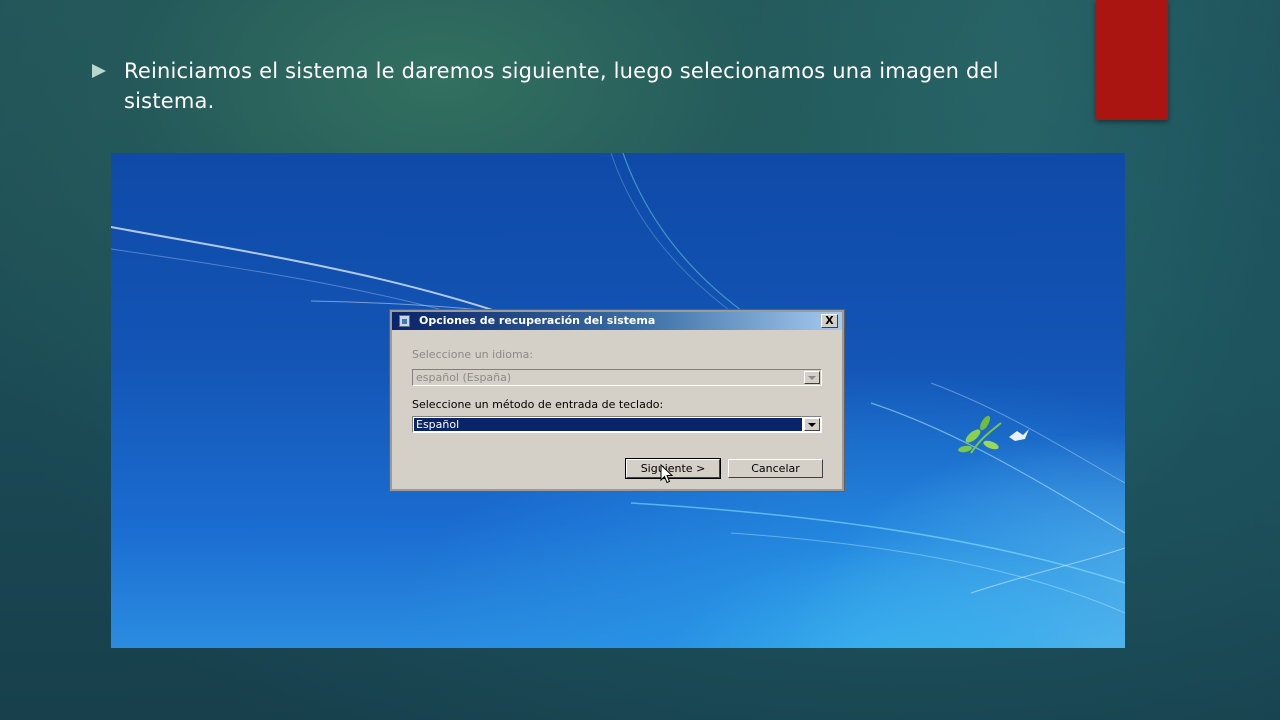 The height and width of the screenshot is (720, 1280). Describe the element at coordinates (473, 354) in the screenshot. I see `language-label: Seleccione un idioma:` at that location.